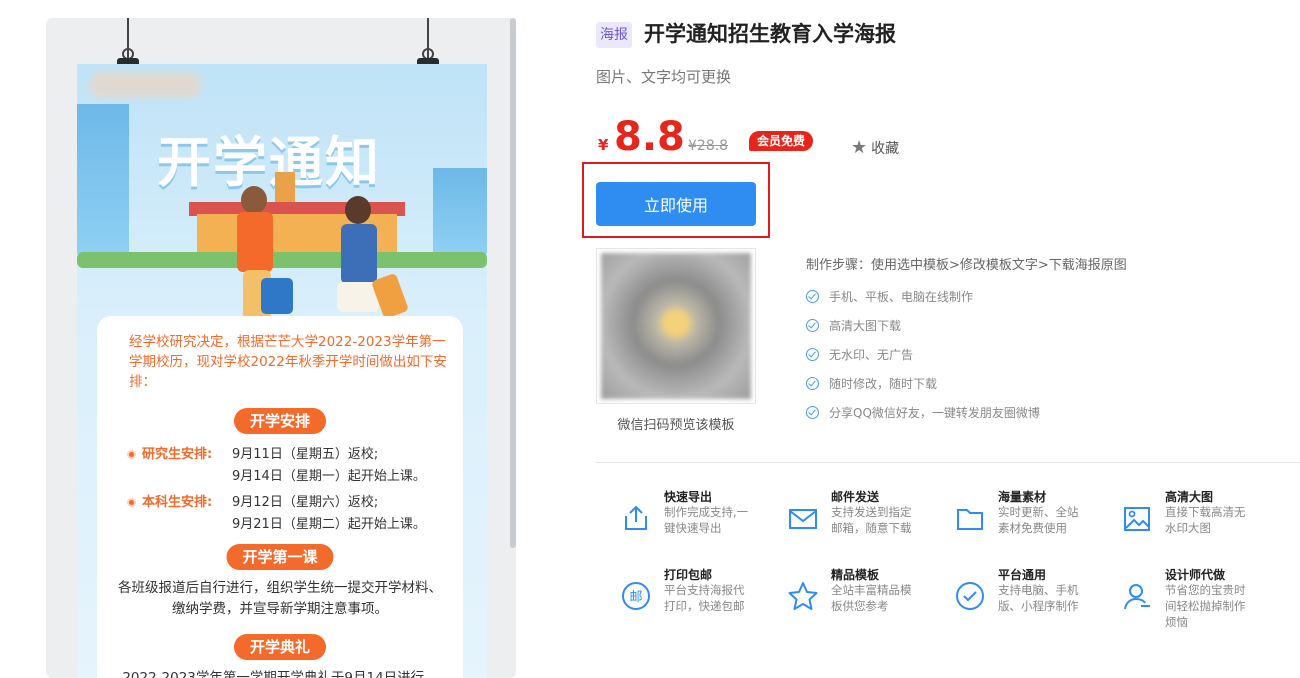 The height and width of the screenshot is (678, 1300). What do you see at coordinates (1137, 519) in the screenshot?
I see `image-icon` at bounding box center [1137, 519].